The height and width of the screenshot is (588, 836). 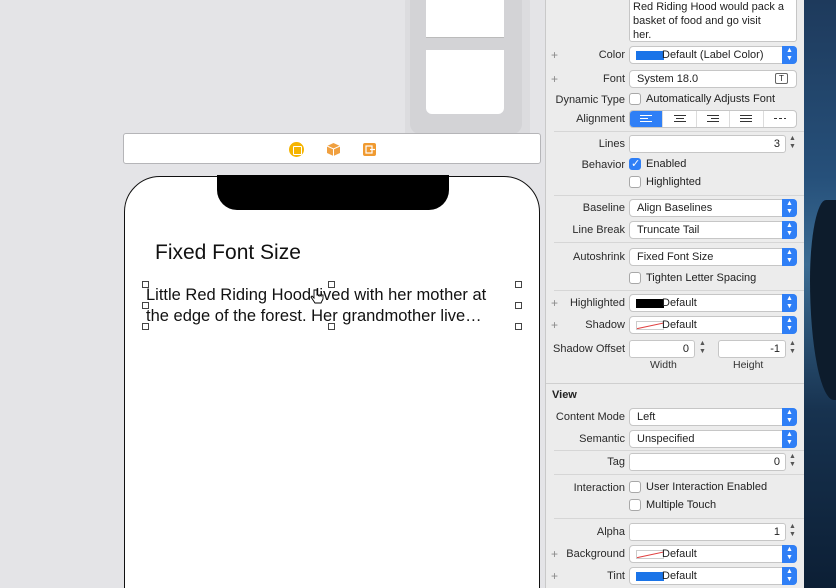 I want to click on highlighted-color-popup: Default ▲ ▼, so click(x=713, y=303).